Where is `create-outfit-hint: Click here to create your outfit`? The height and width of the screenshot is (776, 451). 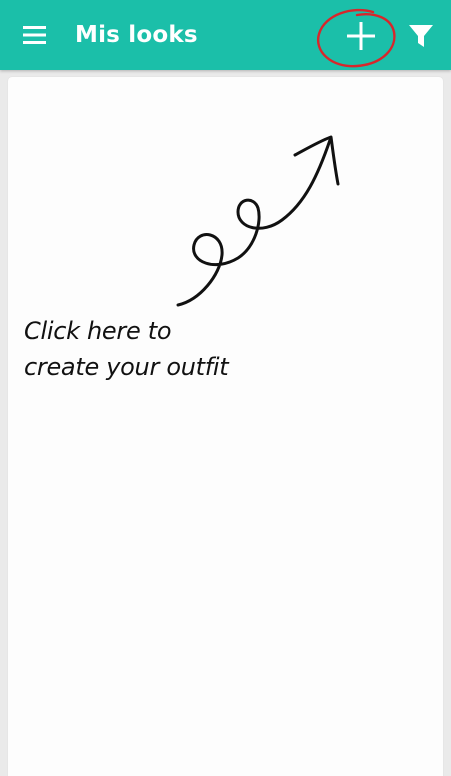
create-outfit-hint: Click here to create your outfit is located at coordinates (154, 349).